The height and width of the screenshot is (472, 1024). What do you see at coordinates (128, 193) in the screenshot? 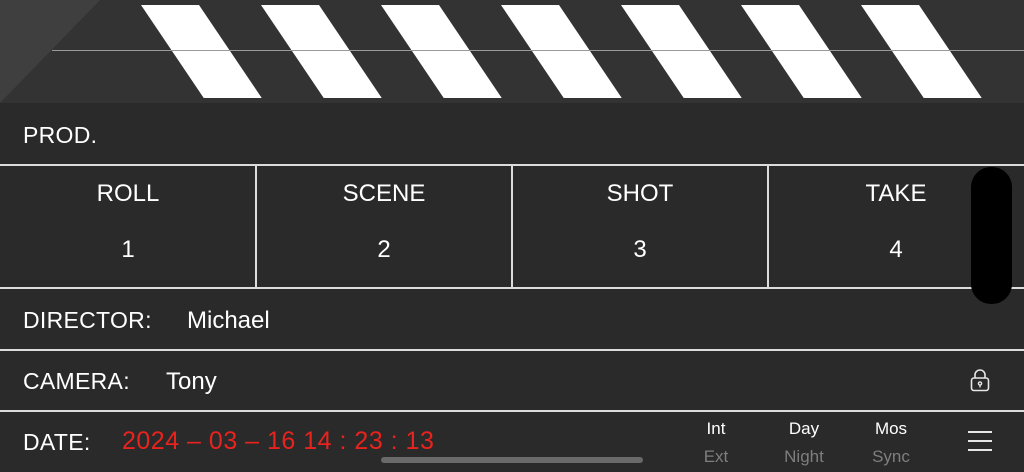
I see `roll-title: ROLL` at bounding box center [128, 193].